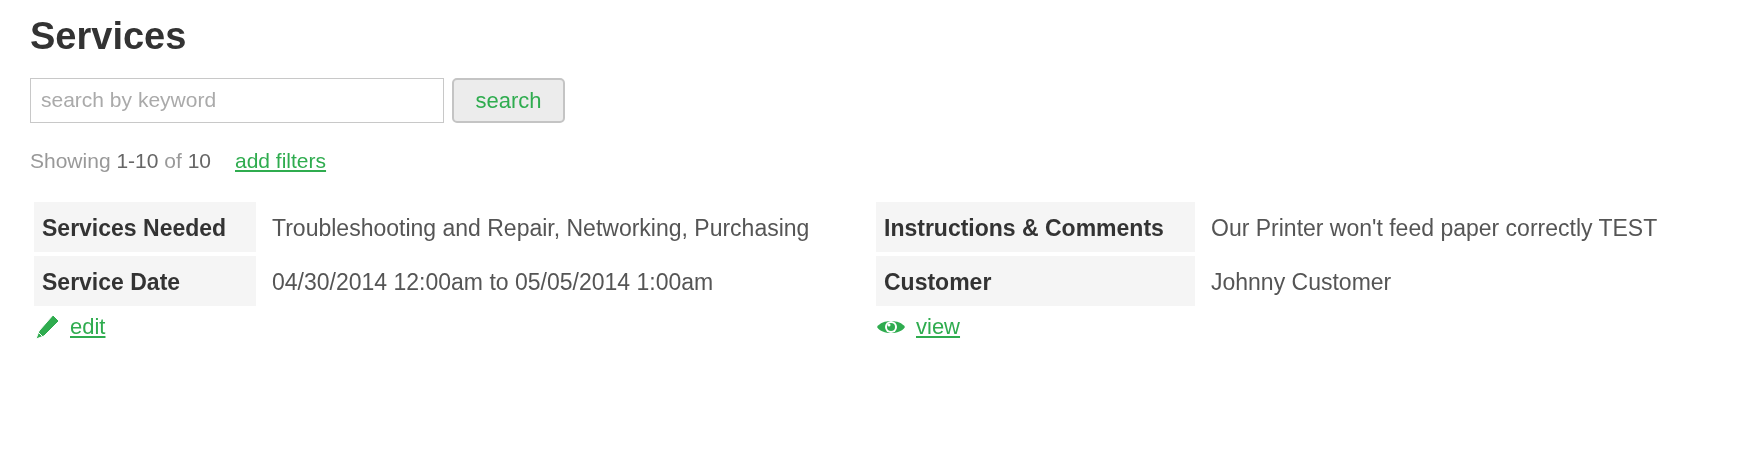 The height and width of the screenshot is (462, 1750). I want to click on search-button: search, so click(508, 100).